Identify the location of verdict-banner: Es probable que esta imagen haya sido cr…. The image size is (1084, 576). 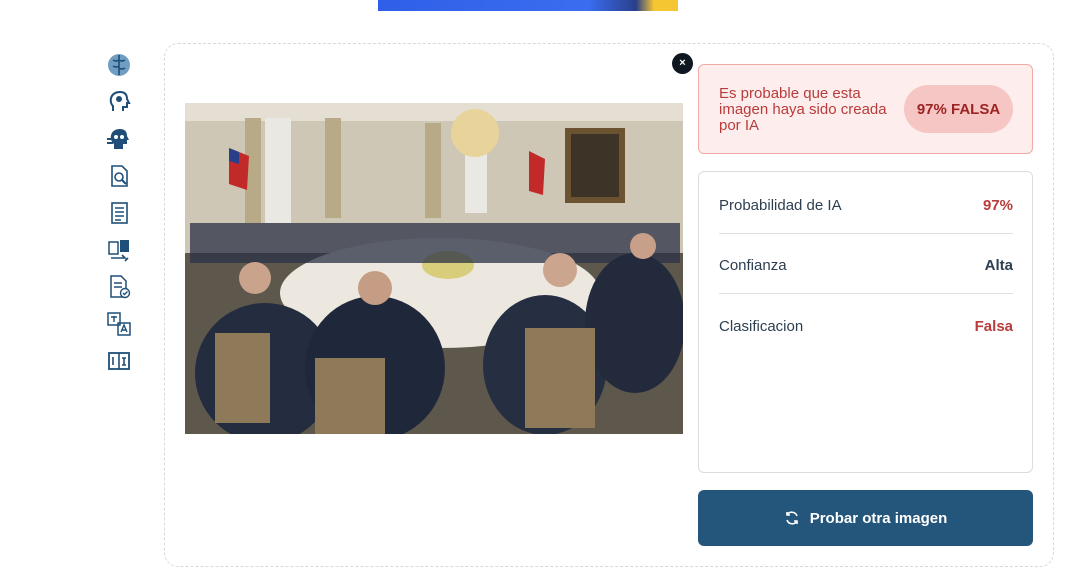
(865, 109).